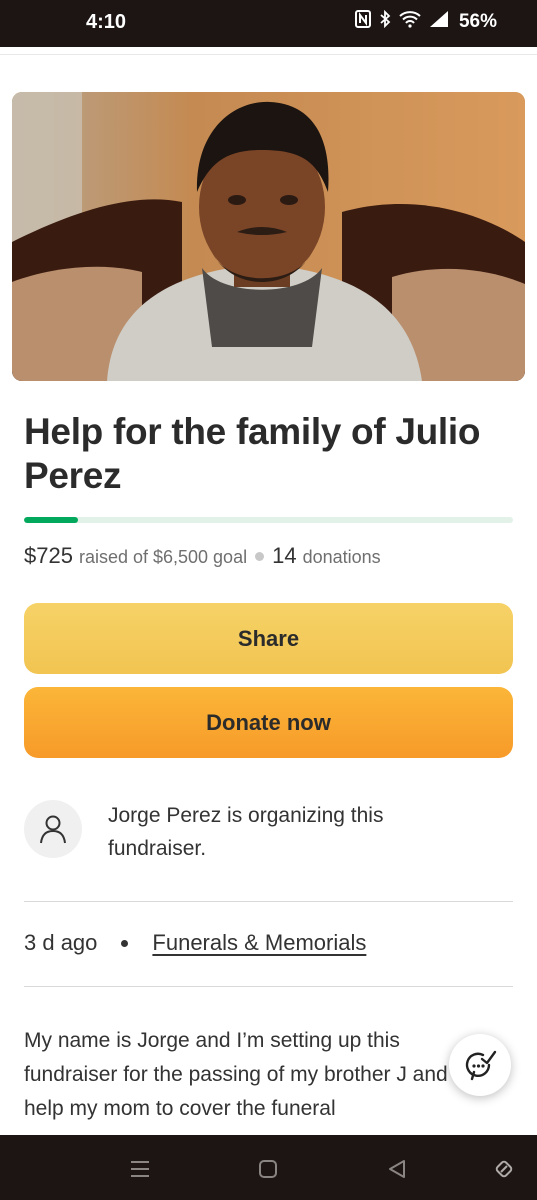 Image resolution: width=537 pixels, height=1200 pixels. I want to click on raised-amount: $725, so click(48, 555).